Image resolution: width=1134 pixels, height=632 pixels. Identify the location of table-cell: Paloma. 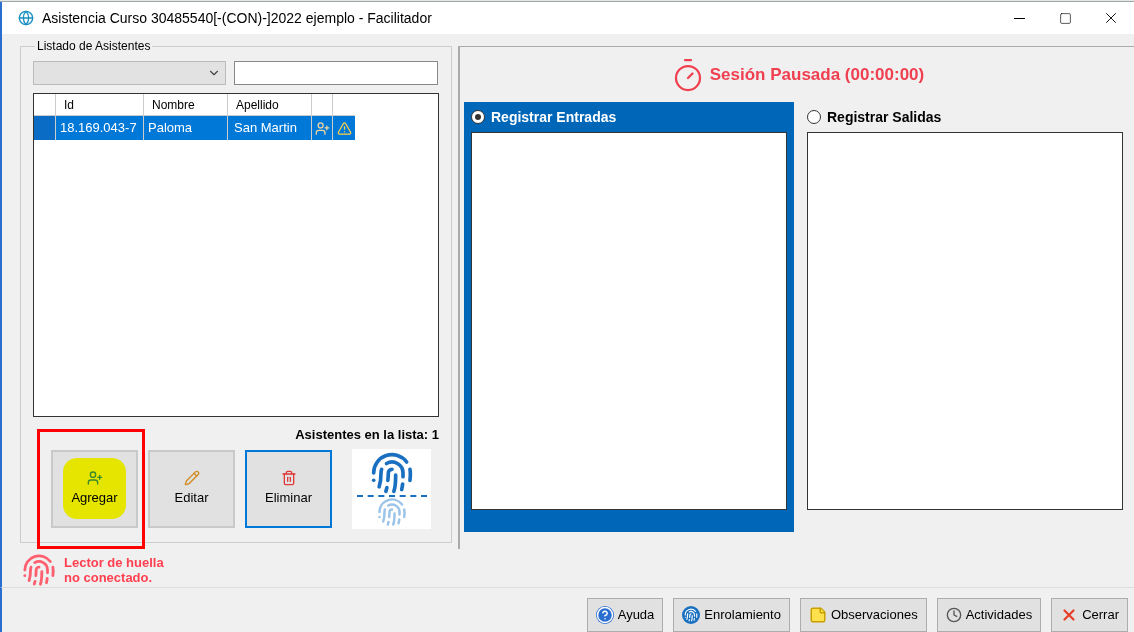
(186, 128).